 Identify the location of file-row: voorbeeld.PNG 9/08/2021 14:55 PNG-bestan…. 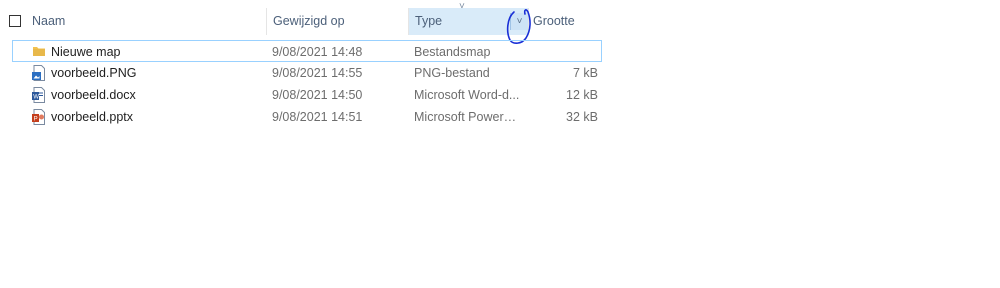
(305, 73).